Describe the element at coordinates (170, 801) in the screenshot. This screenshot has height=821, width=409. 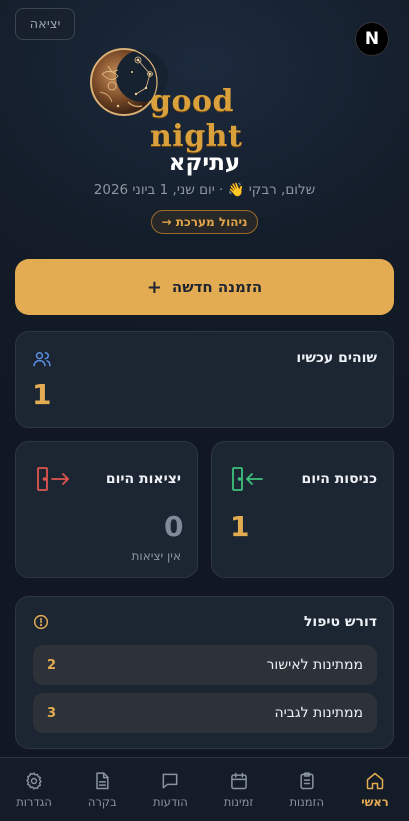
I see `nav-label-messages: הודעות` at that location.